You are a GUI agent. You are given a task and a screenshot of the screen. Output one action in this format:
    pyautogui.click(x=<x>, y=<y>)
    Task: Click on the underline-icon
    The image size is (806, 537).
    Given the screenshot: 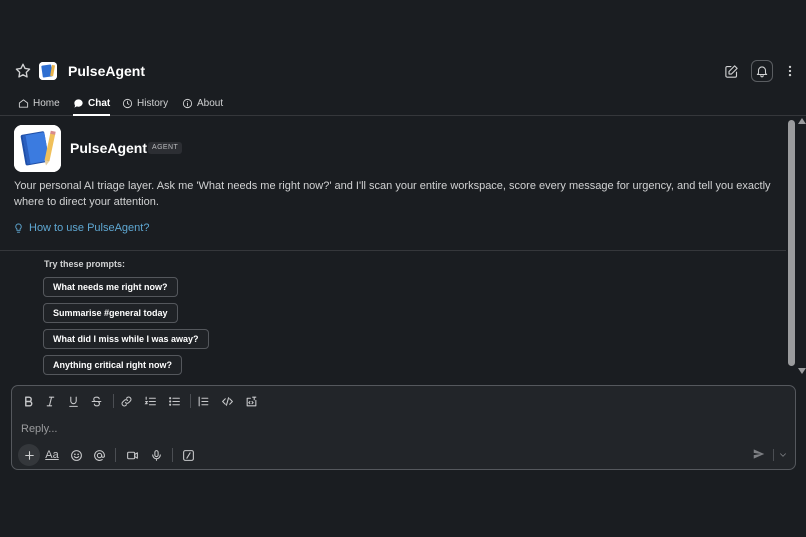 What is the action you would take?
    pyautogui.click(x=73, y=401)
    